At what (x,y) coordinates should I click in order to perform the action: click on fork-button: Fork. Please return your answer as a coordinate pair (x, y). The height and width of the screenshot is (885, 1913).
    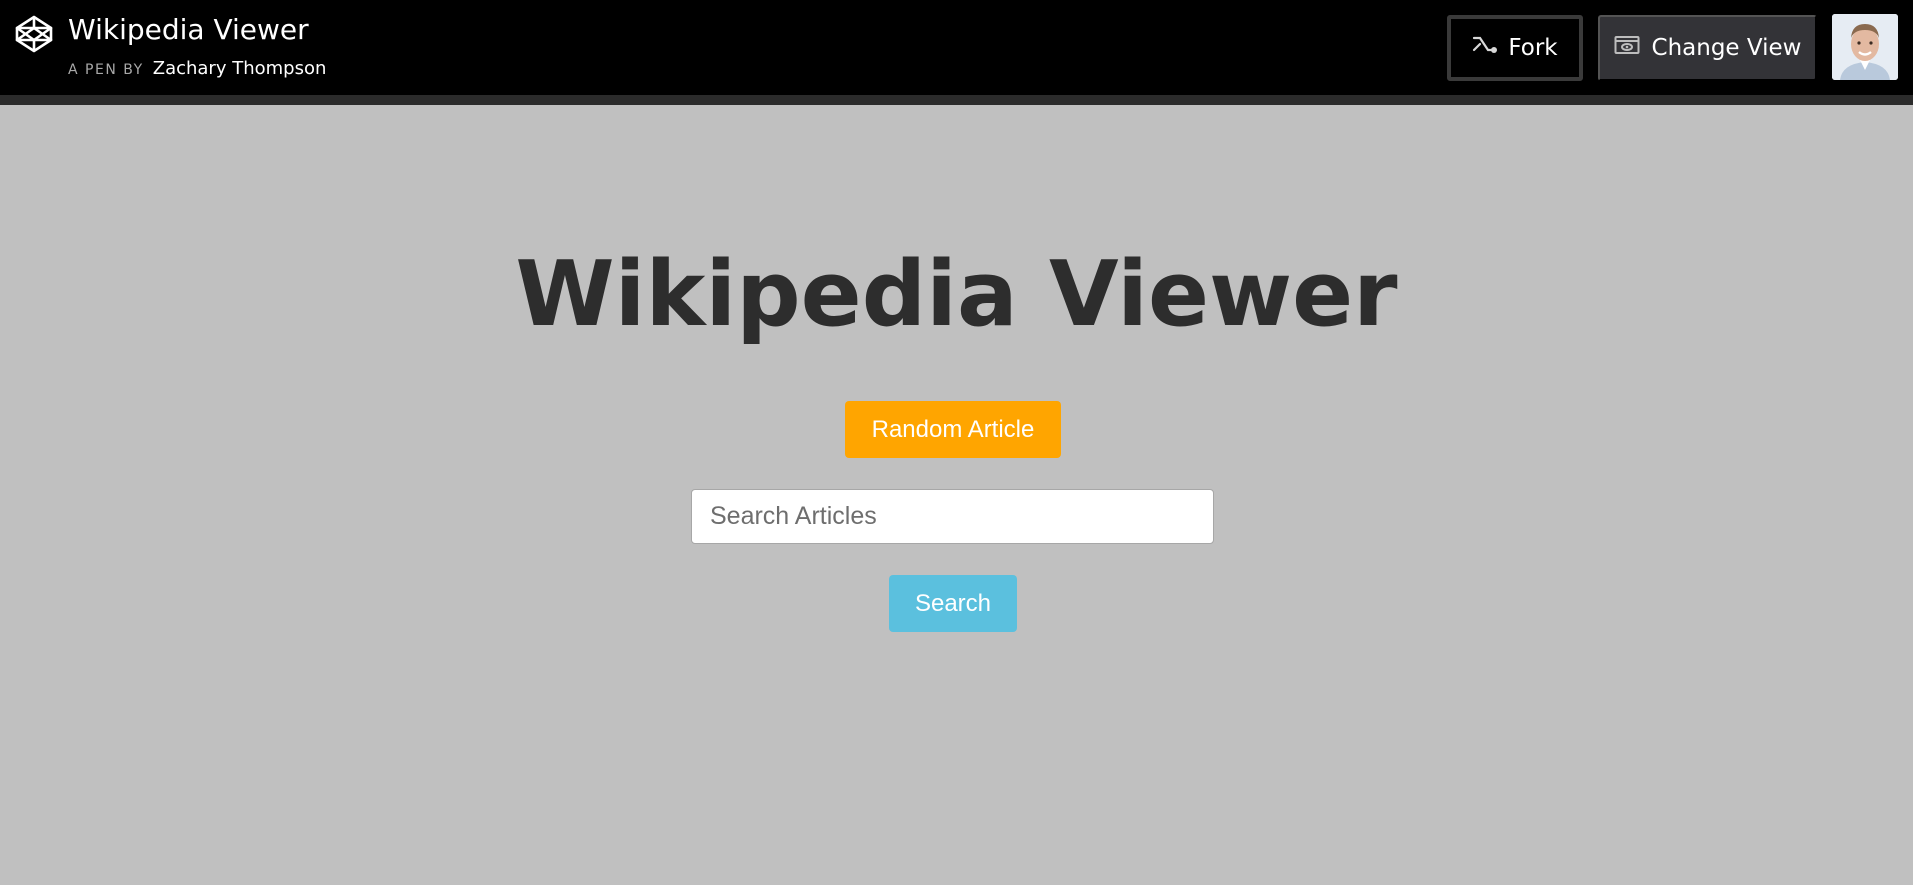
    Looking at the image, I should click on (1515, 48).